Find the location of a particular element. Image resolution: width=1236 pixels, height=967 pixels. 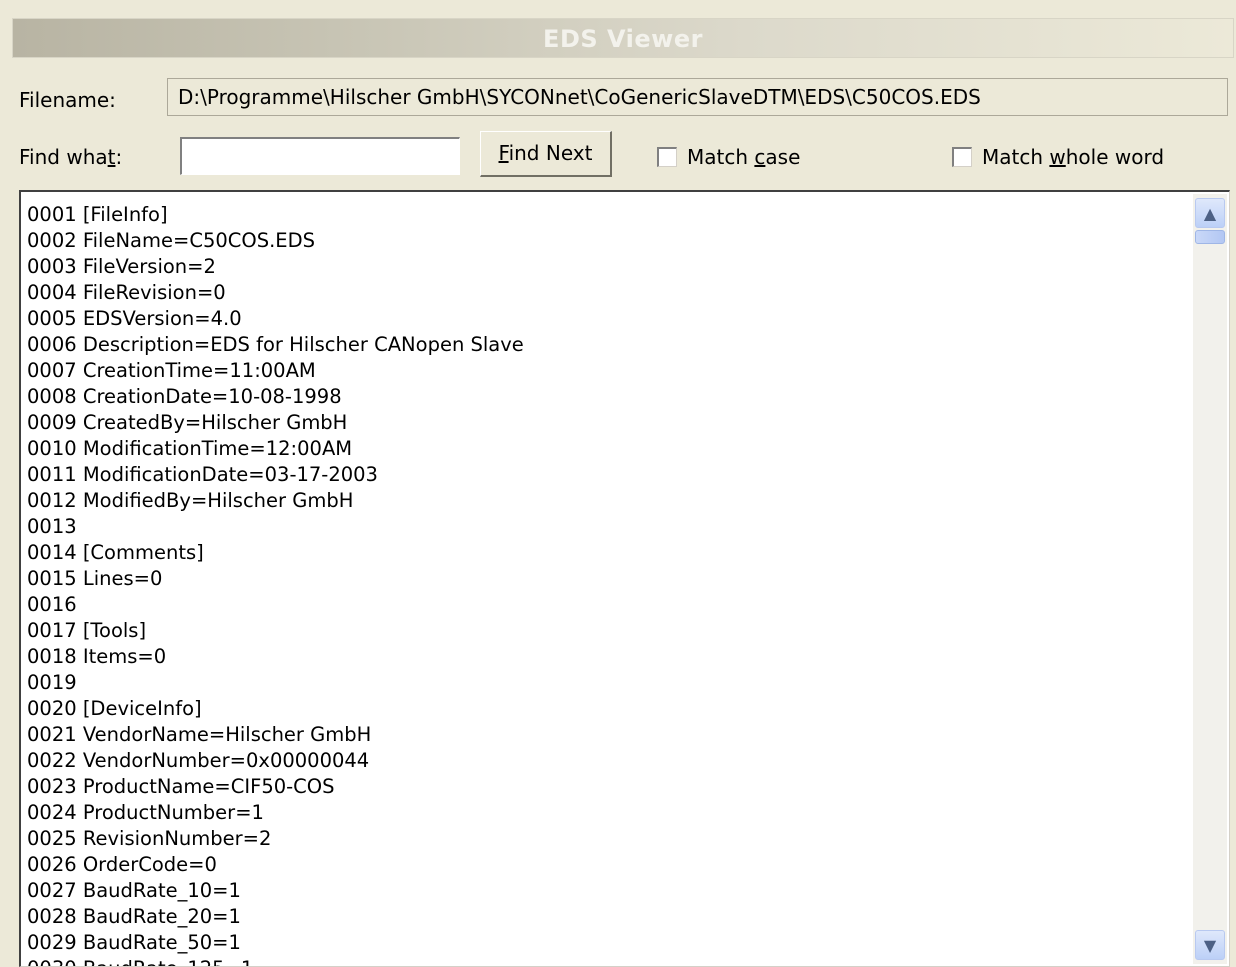

content-line: 0028 BaudRate_20=1 is located at coordinates (134, 916).